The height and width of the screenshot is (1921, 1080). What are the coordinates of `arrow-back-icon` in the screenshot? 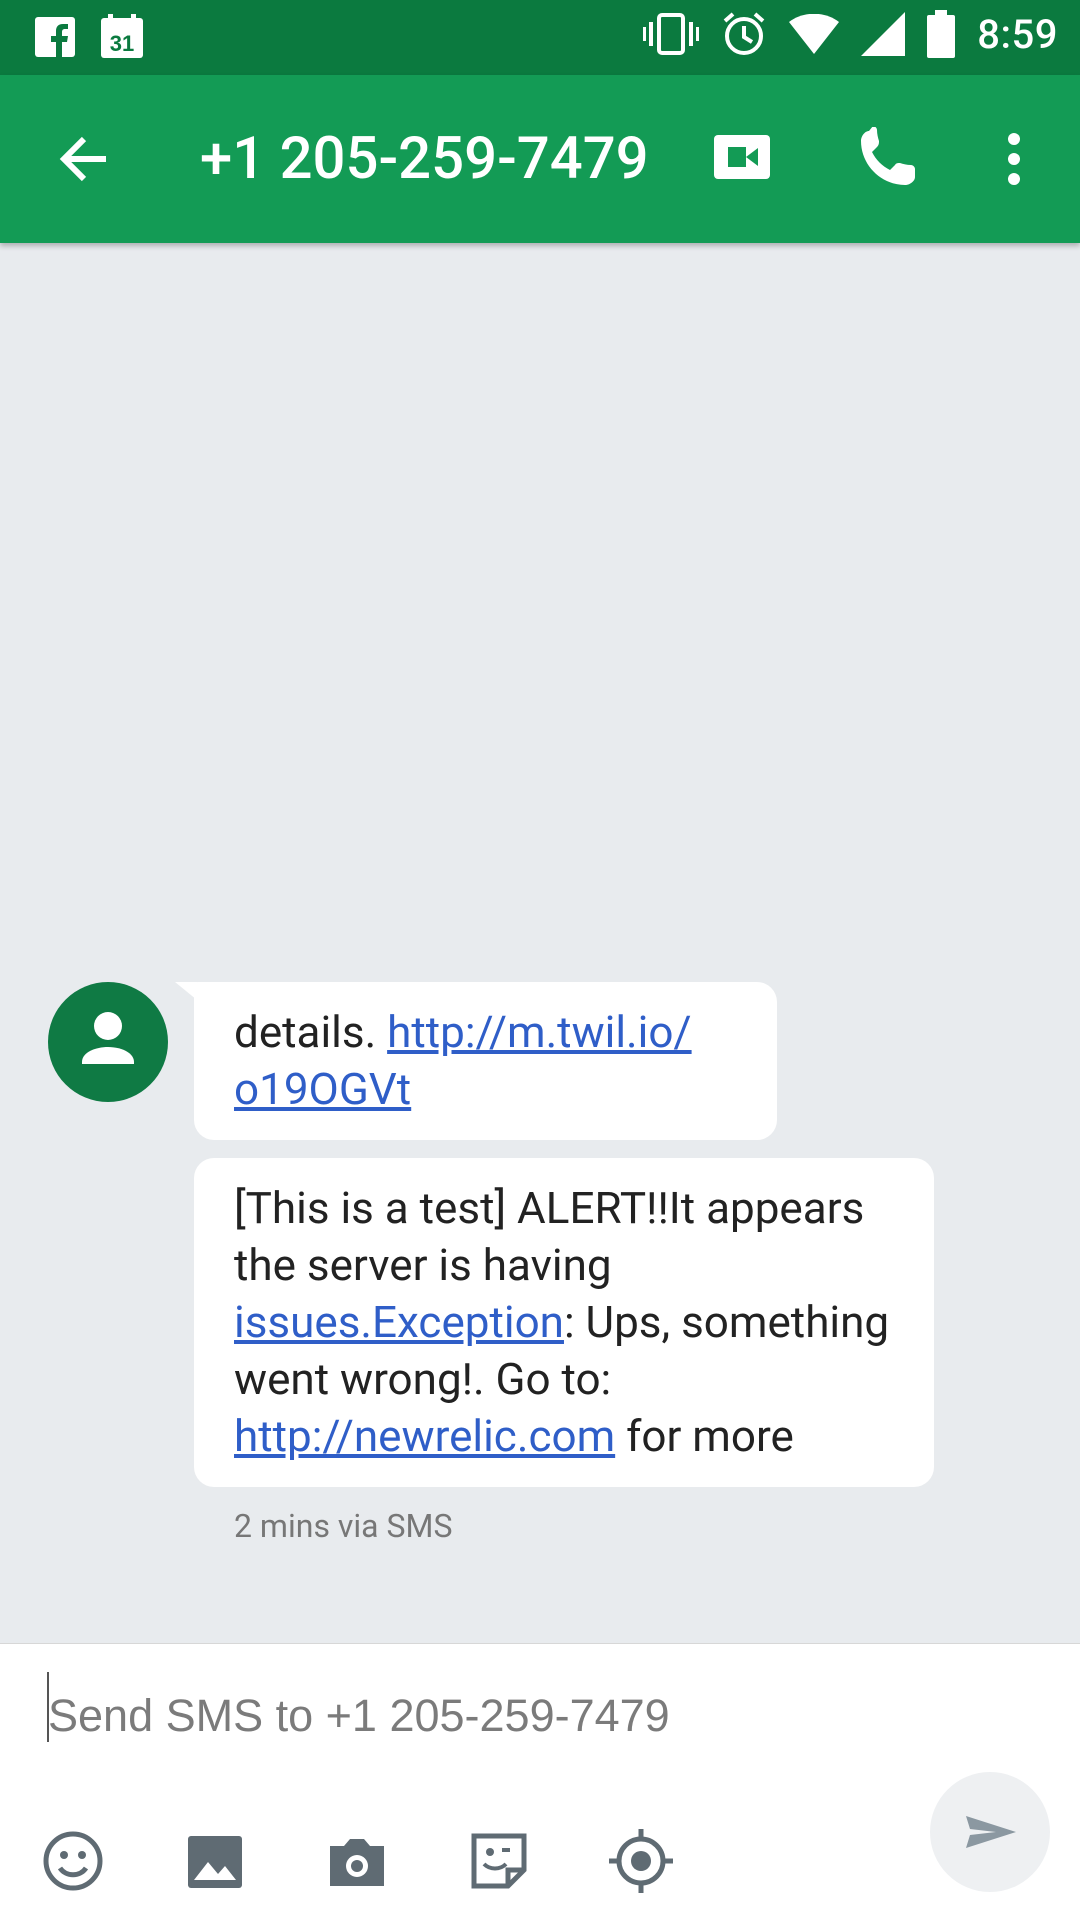 It's located at (82, 159).